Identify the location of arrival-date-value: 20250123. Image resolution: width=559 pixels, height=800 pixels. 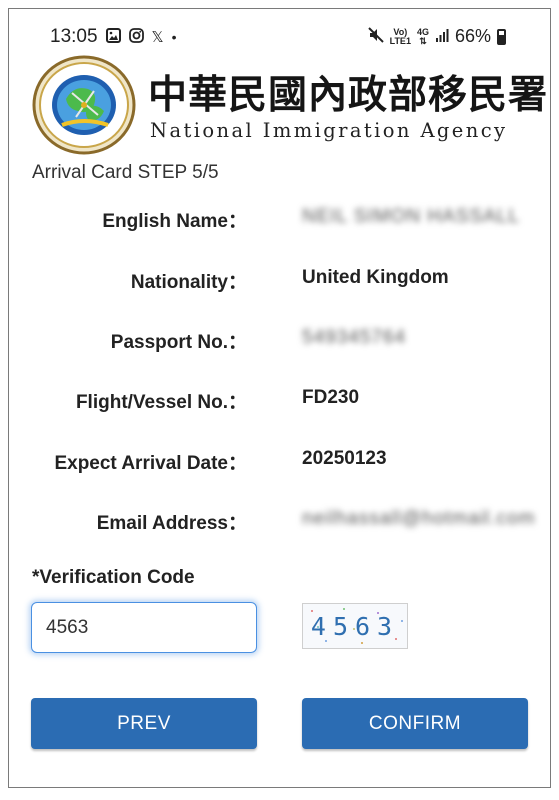
(344, 458).